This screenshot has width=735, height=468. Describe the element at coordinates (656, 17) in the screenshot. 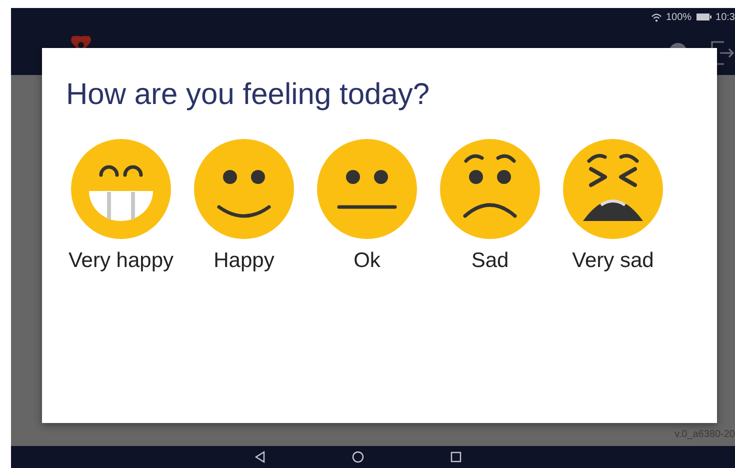

I see `wifi-icon` at that location.